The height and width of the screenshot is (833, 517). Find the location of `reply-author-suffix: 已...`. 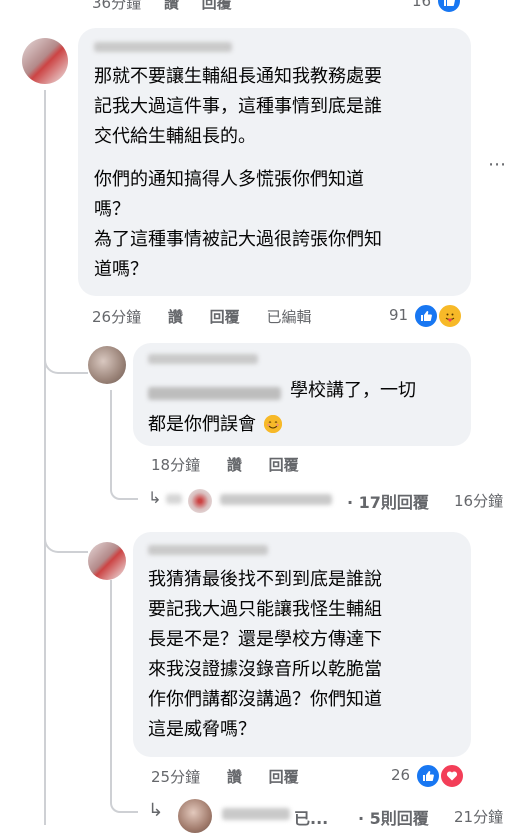

reply-author-suffix: 已... is located at coordinates (311, 817).